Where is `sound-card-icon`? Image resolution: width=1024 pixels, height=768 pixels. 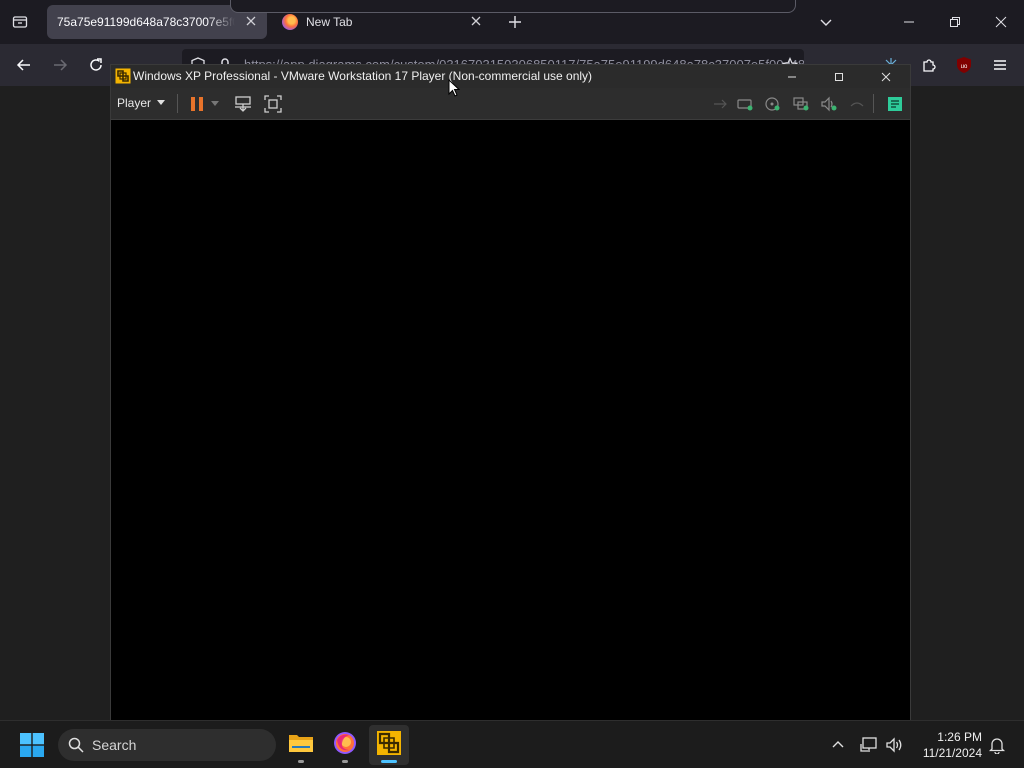
sound-card-icon is located at coordinates (829, 104).